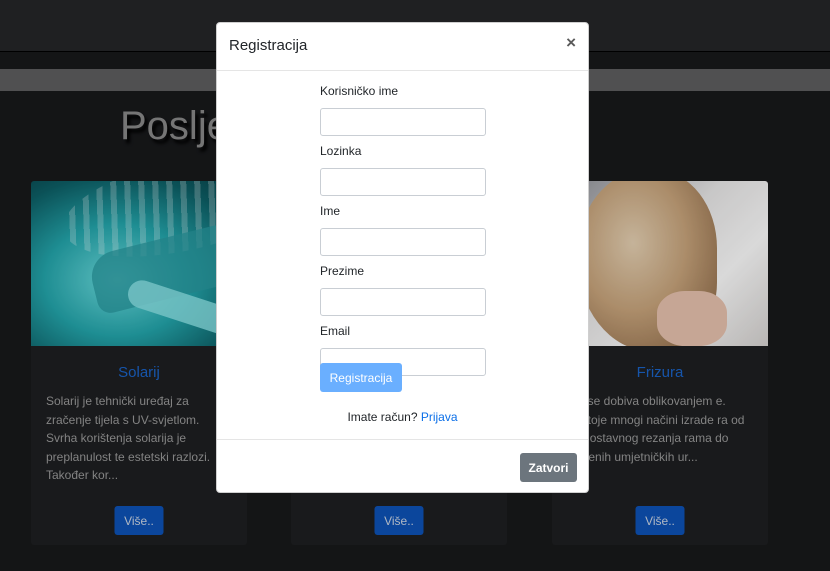 Image resolution: width=830 pixels, height=571 pixels. I want to click on first-name-input, so click(403, 242).